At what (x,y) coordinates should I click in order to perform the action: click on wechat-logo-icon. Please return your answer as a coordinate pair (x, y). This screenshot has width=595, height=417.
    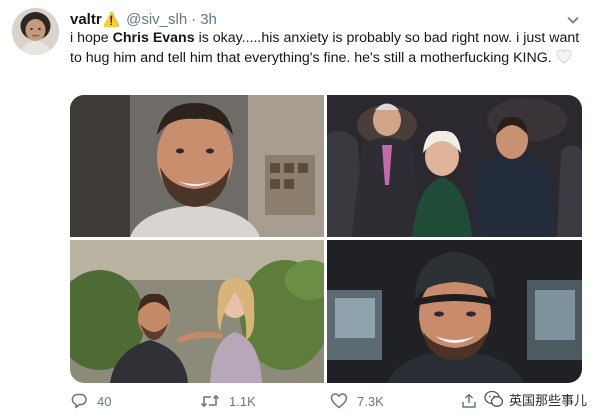
    Looking at the image, I should click on (494, 398).